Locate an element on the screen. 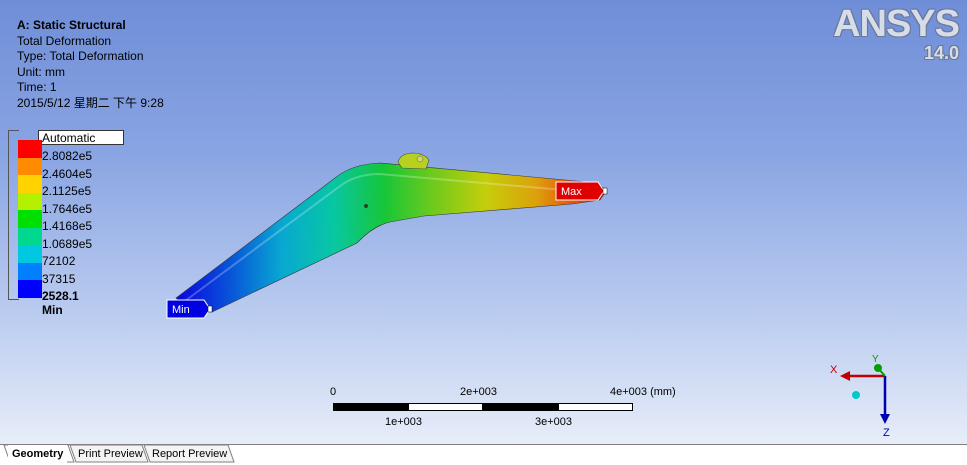 The height and width of the screenshot is (465, 967). min-label: Min is located at coordinates (181, 310).